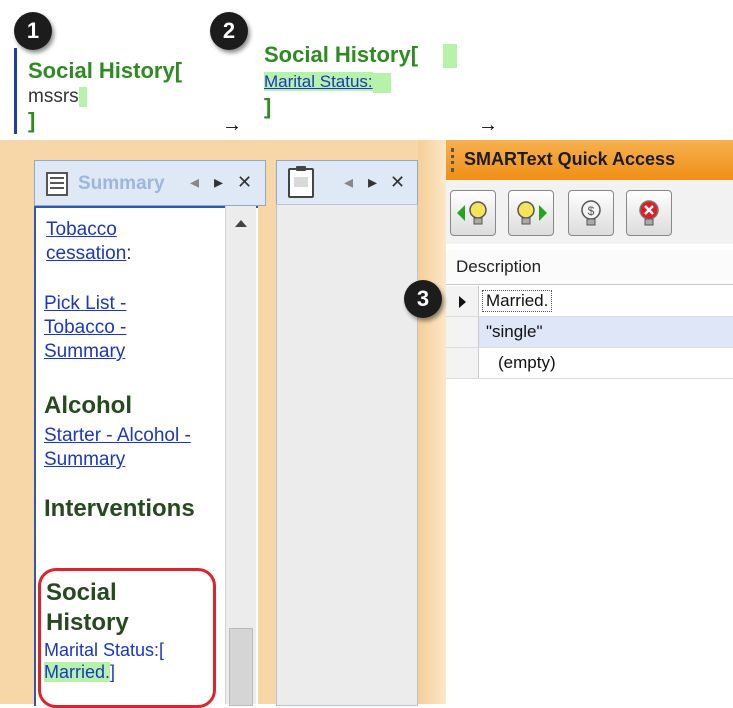 This screenshot has height=708, width=733. Describe the element at coordinates (488, 125) in the screenshot. I see `arrow-2: →` at that location.